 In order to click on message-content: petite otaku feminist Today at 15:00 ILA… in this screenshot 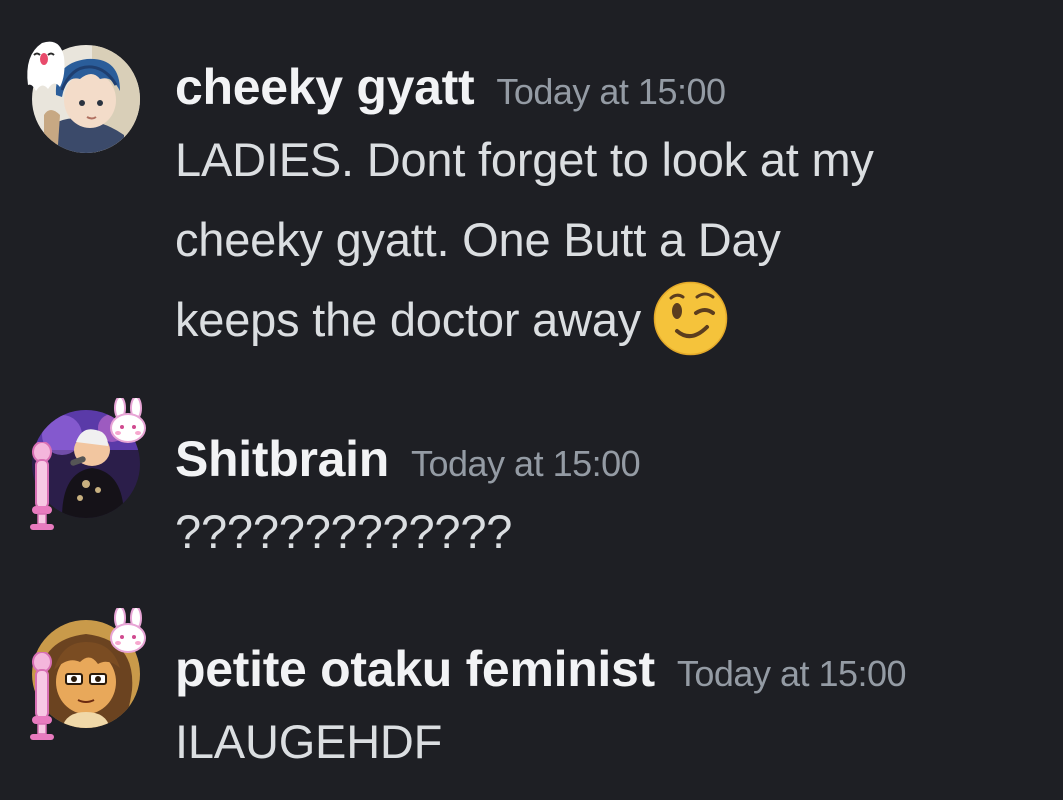, I will do `click(605, 711)`.